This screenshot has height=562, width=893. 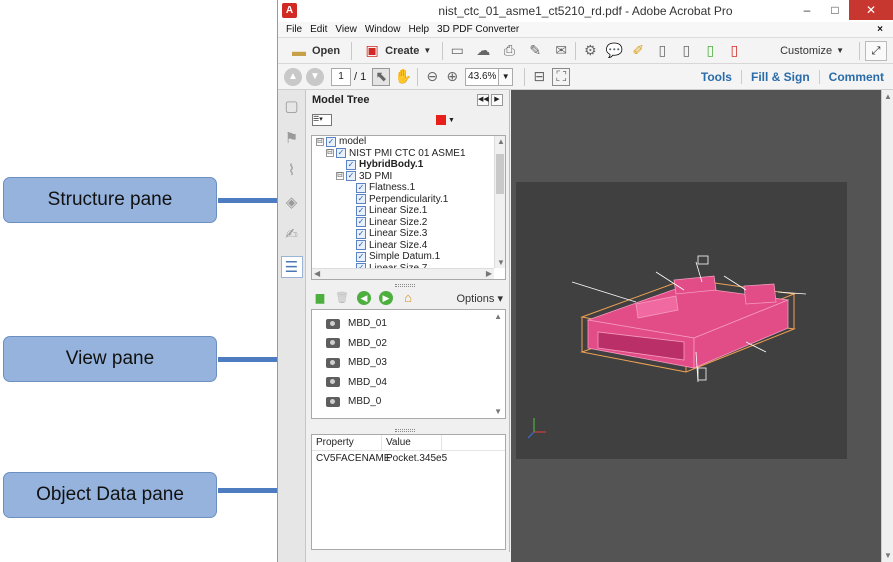 I want to click on view-item: MBD_0, so click(x=408, y=402).